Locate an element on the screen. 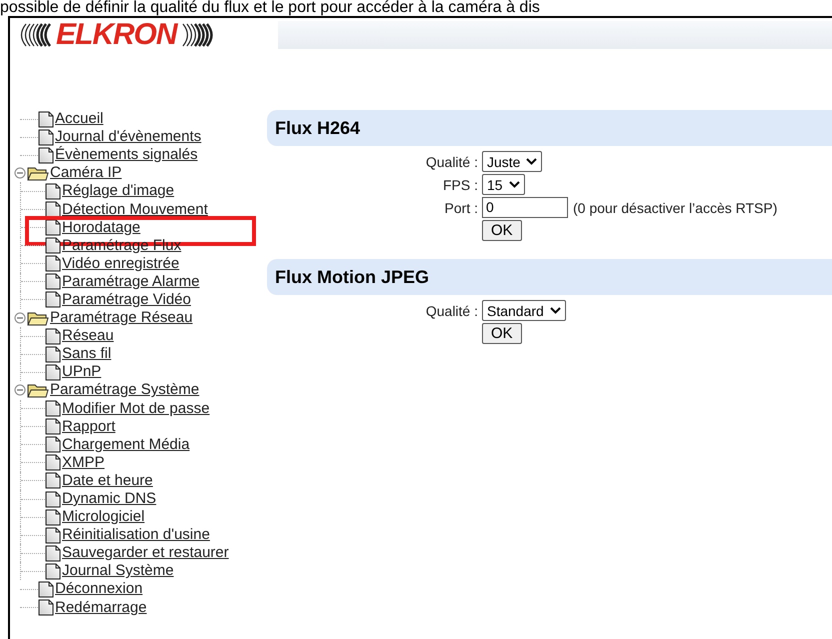  tree-link: Vidéo enregistrée is located at coordinates (121, 263).